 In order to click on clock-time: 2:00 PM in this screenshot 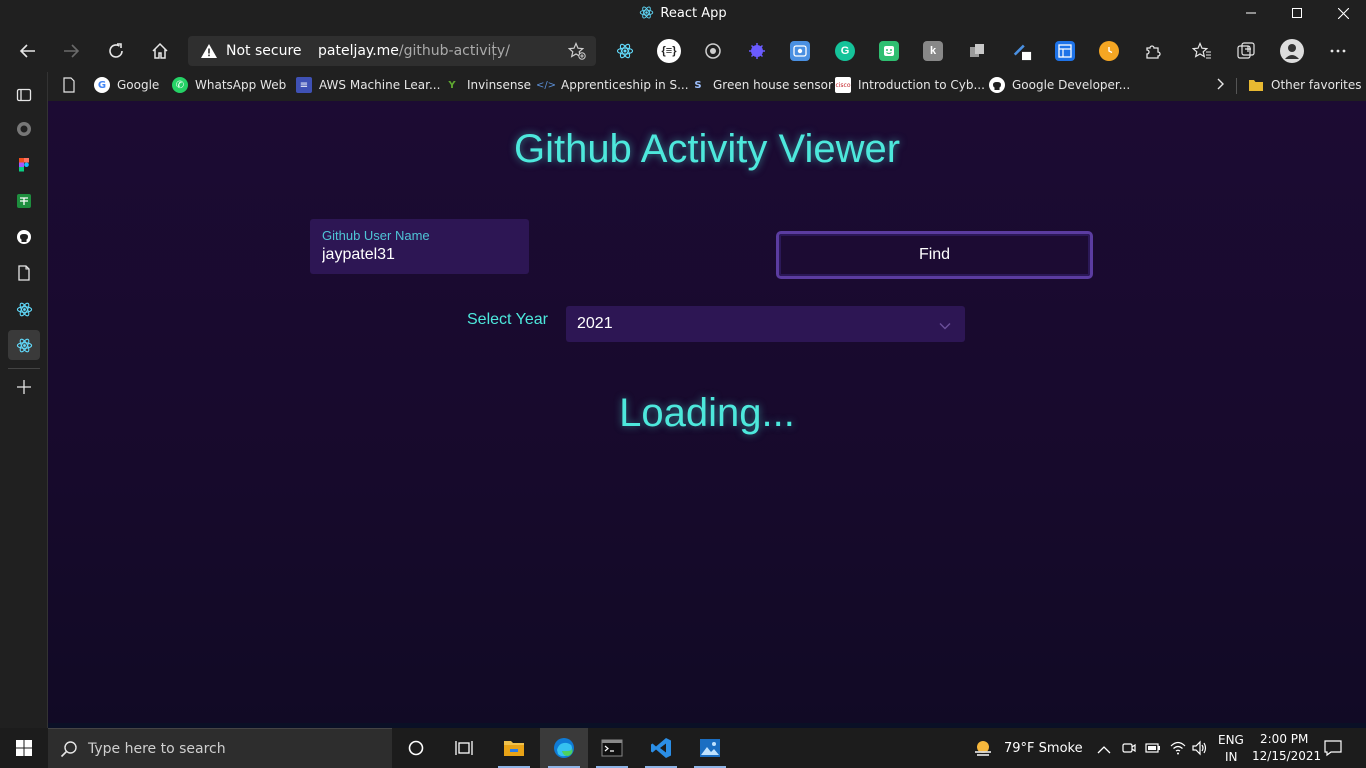, I will do `click(1284, 739)`.